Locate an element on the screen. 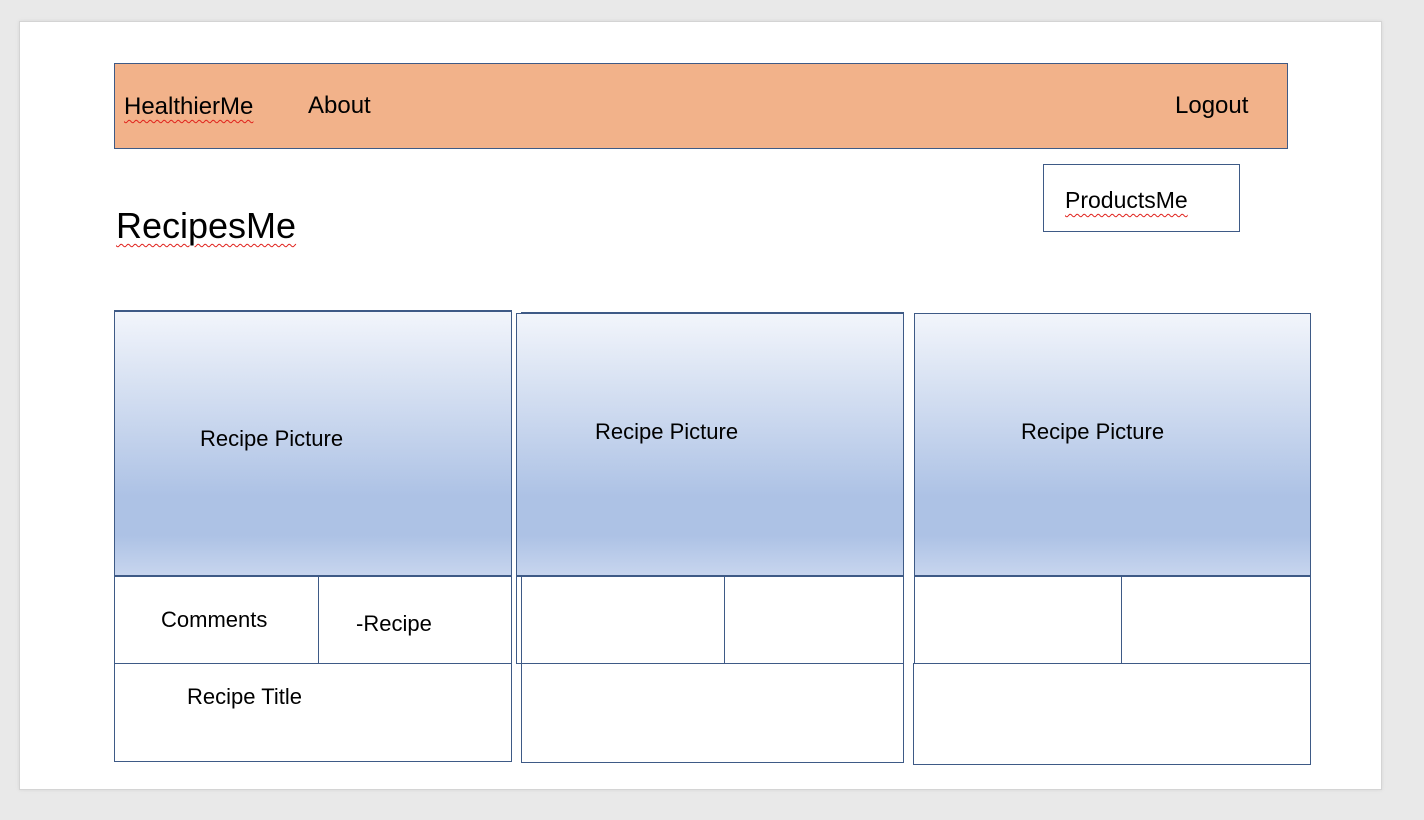 Image resolution: width=1424 pixels, height=820 pixels. recipe-cell-1: -Recipe is located at coordinates (415, 620).